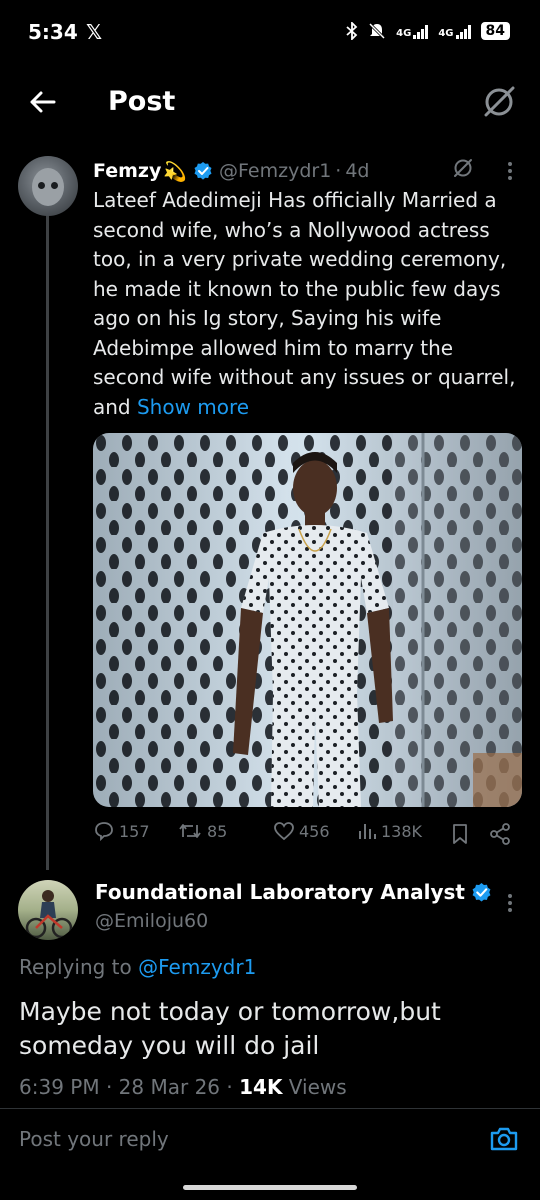  What do you see at coordinates (175, 171) in the screenshot?
I see `author-emoji: 💫` at bounding box center [175, 171].